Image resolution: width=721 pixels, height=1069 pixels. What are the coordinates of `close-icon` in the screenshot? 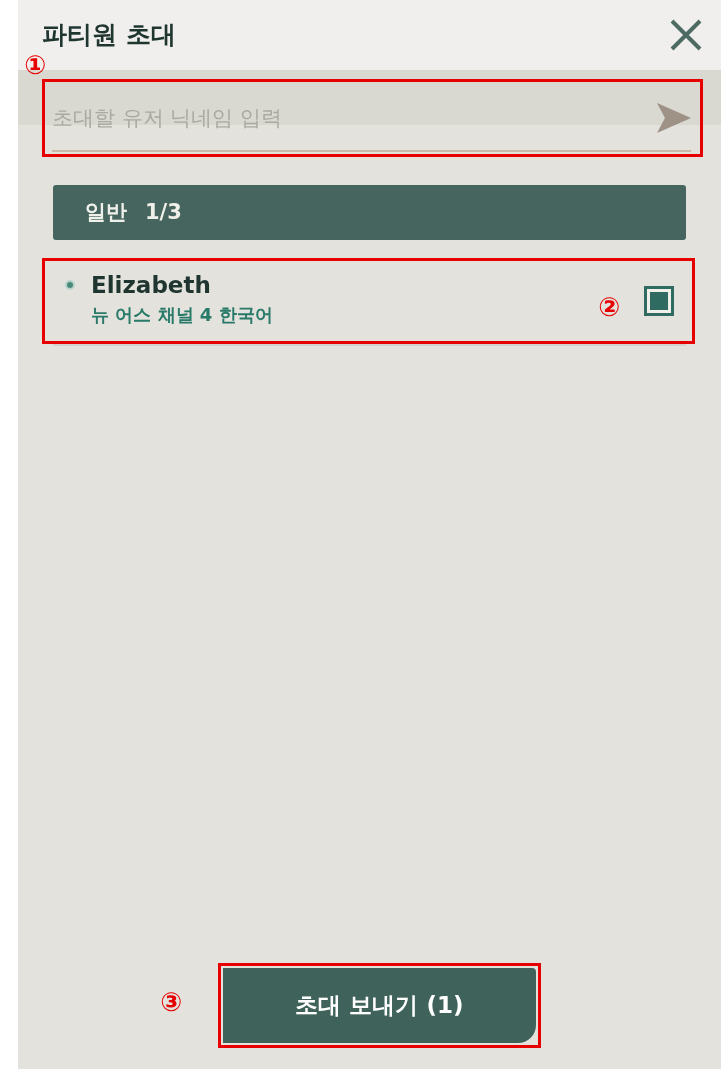 It's located at (686, 35).